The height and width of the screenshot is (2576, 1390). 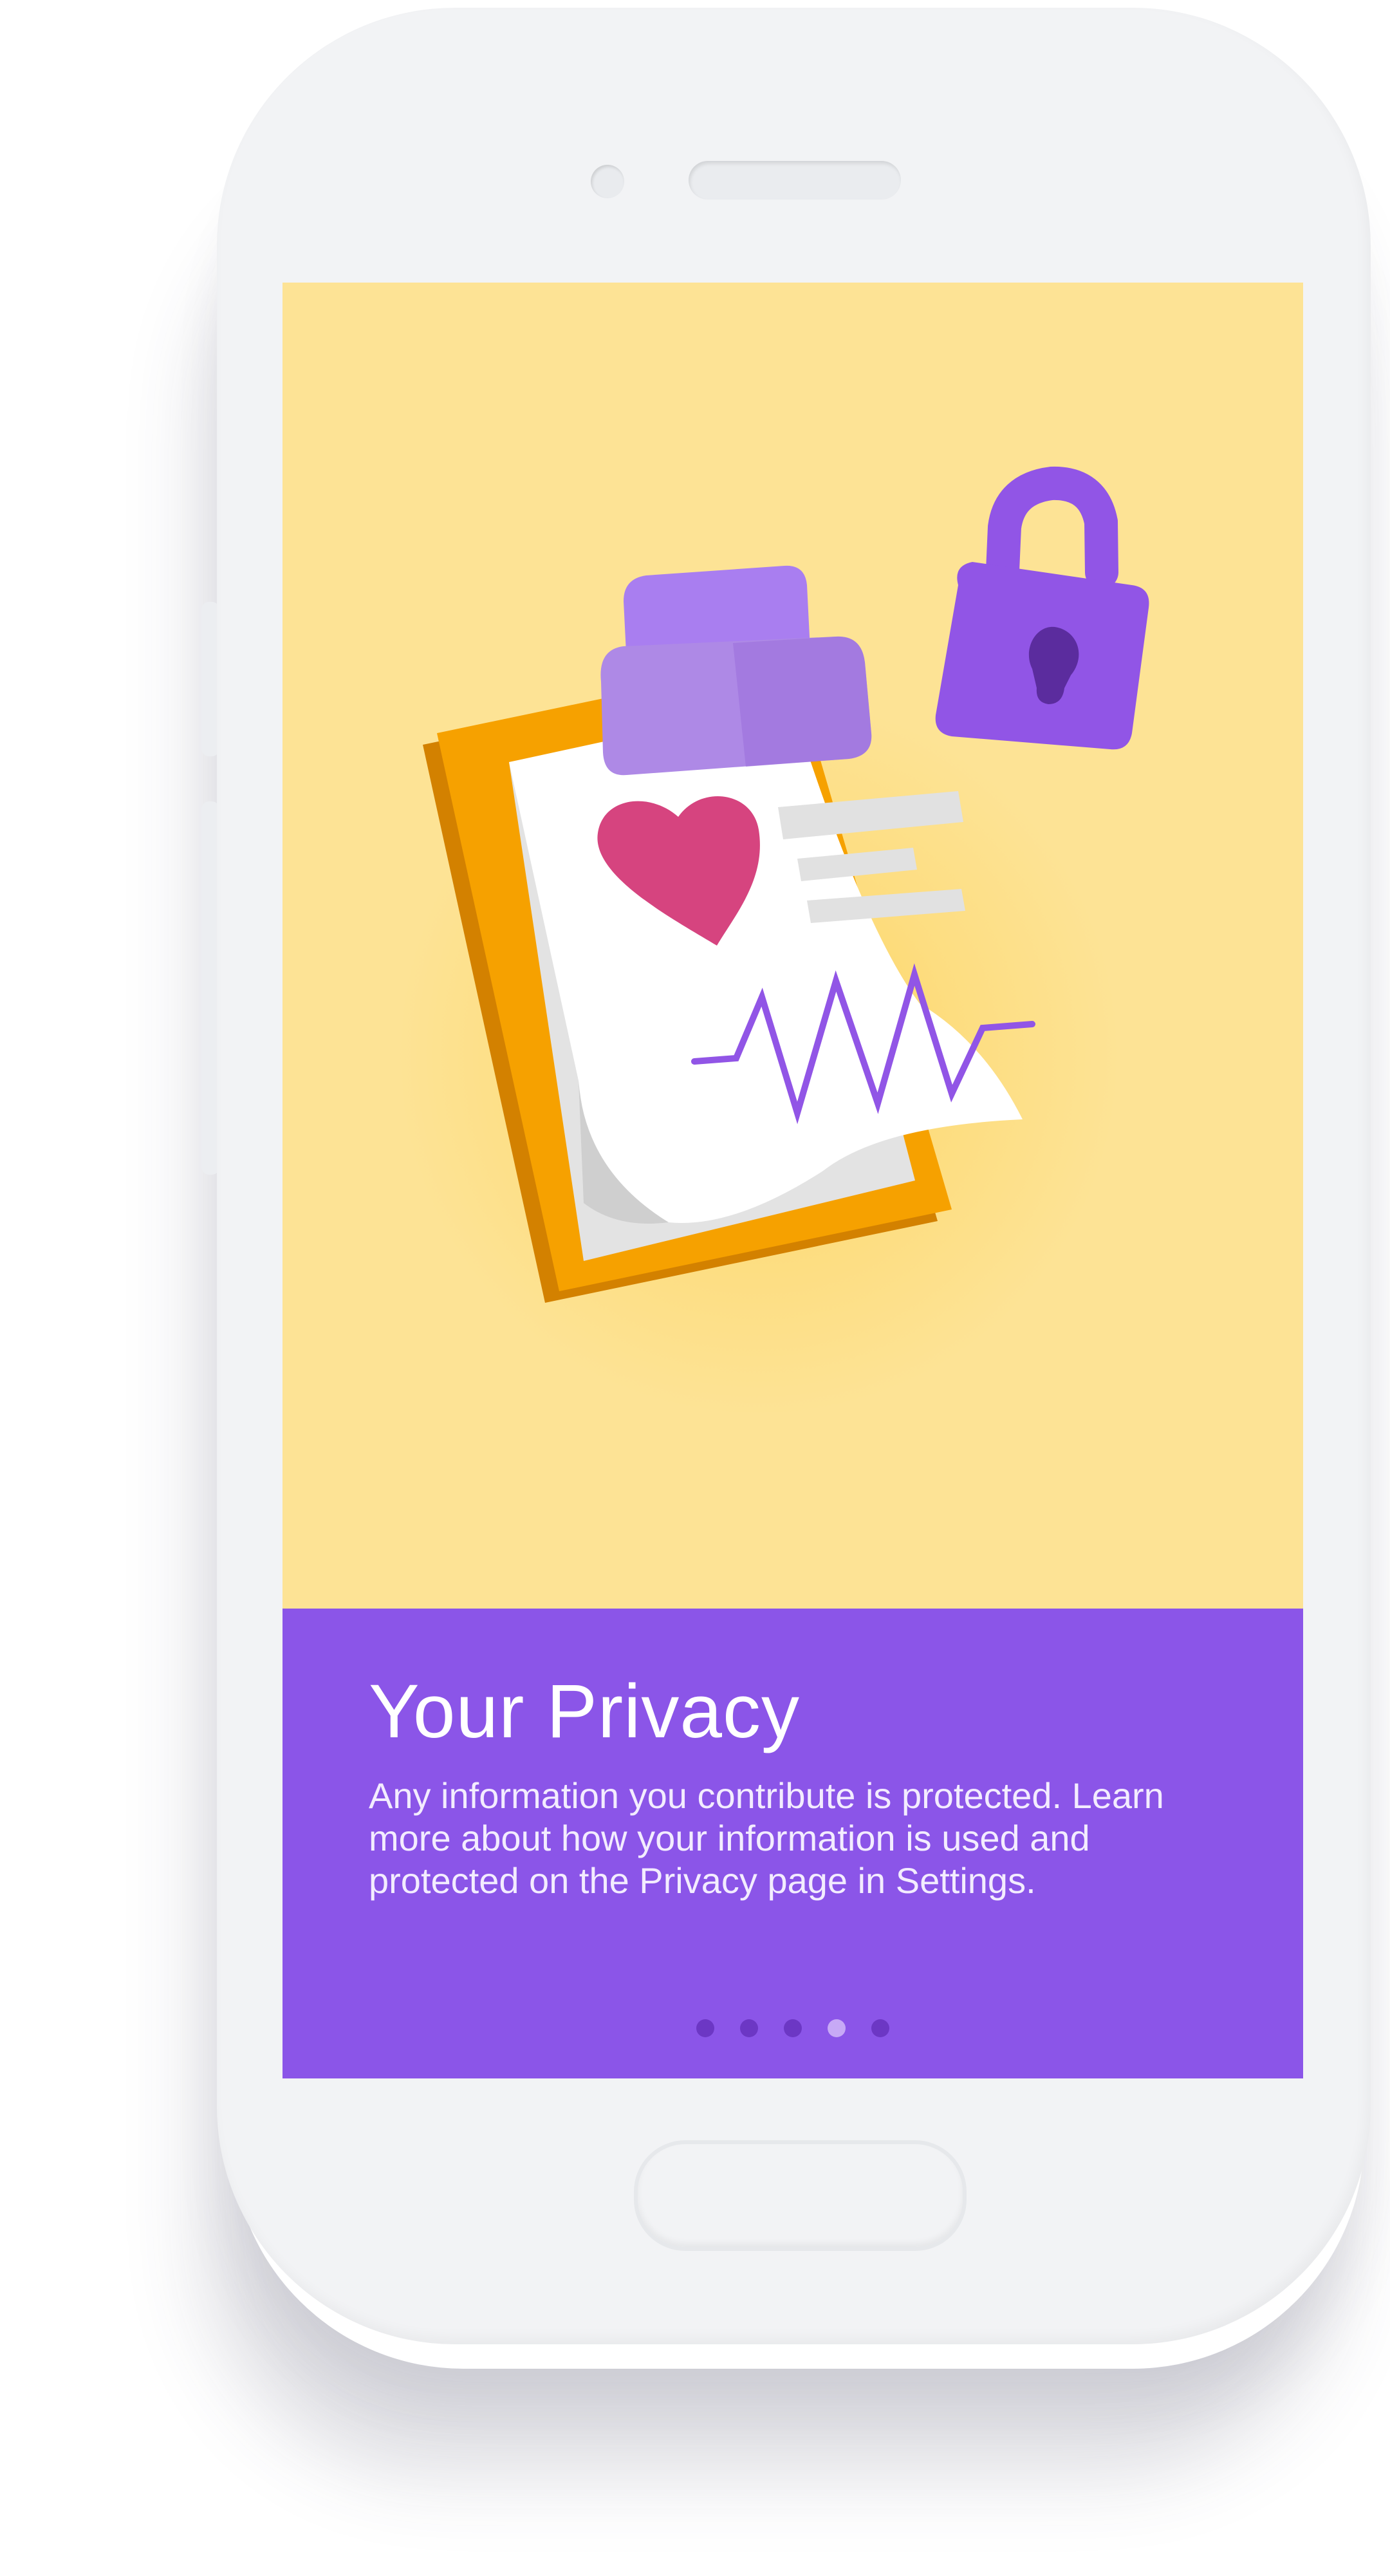 I want to click on page-indicator, so click(x=793, y=2028).